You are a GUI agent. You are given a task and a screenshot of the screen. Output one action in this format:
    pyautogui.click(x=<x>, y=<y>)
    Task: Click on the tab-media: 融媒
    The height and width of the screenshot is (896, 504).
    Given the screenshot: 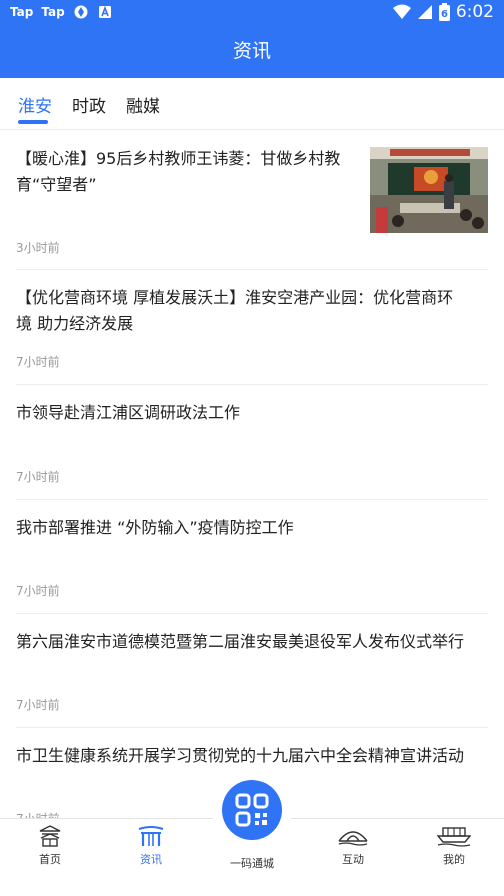 What is the action you would take?
    pyautogui.click(x=143, y=104)
    